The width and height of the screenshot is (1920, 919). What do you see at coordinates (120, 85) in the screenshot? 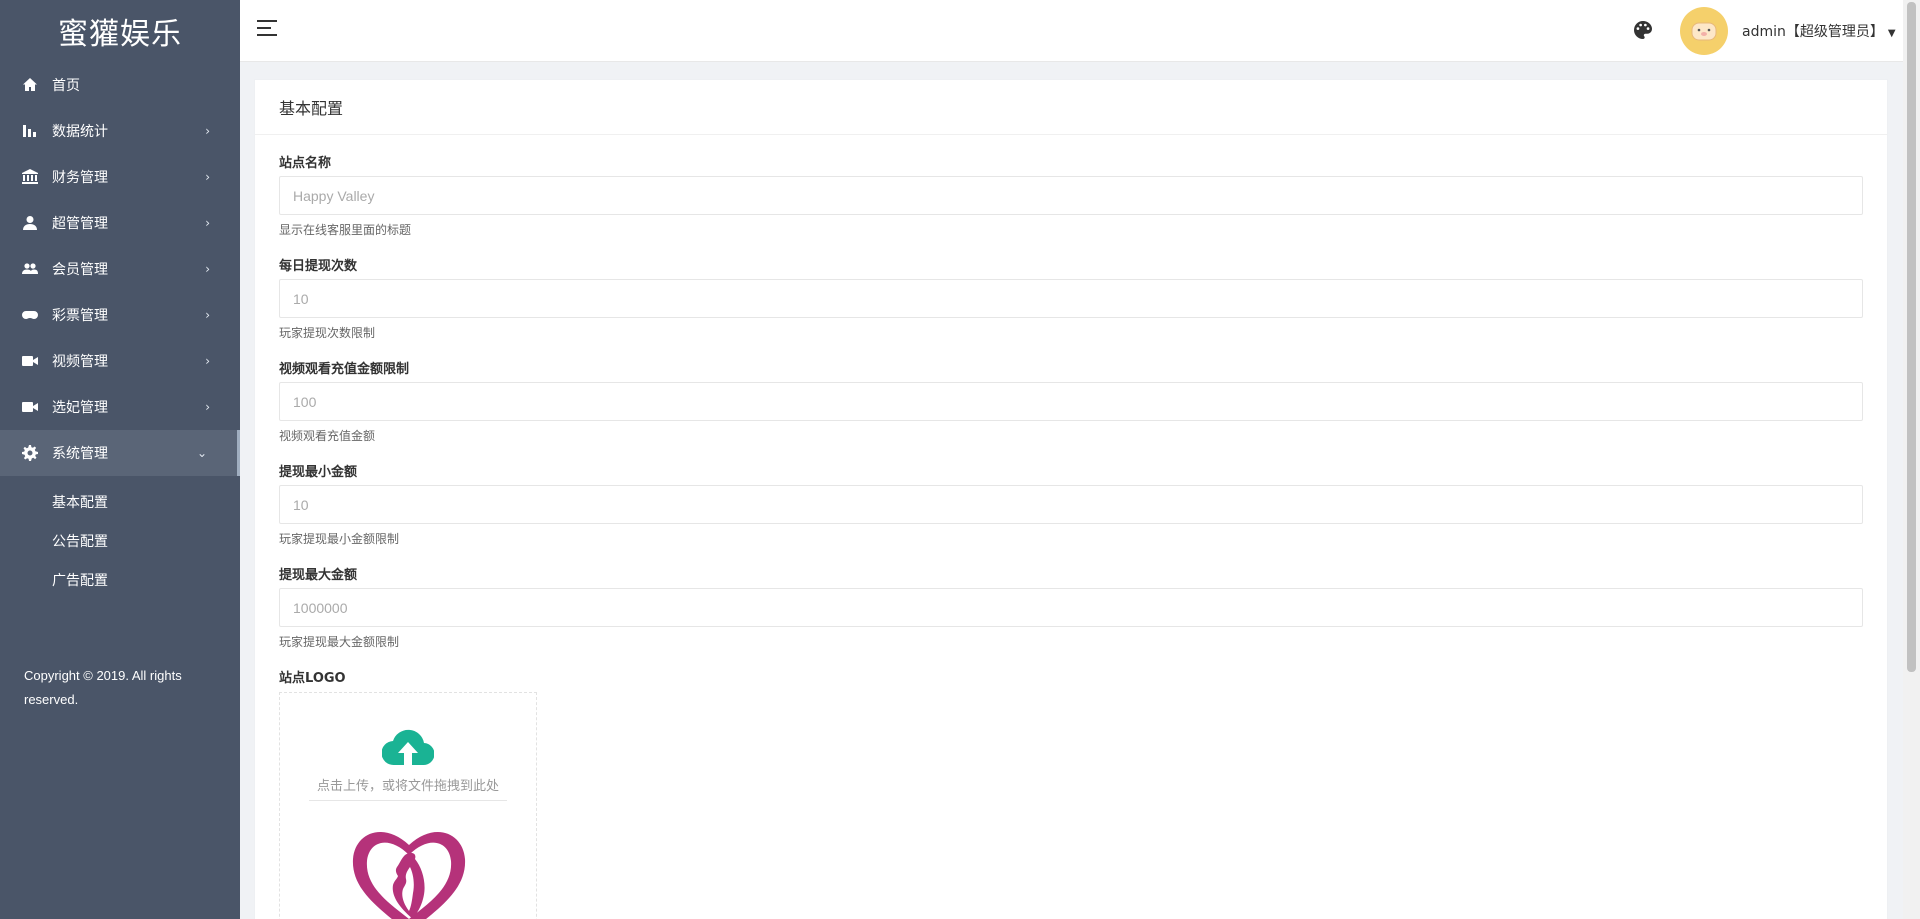
I see `sidebar-item-home: 首页` at bounding box center [120, 85].